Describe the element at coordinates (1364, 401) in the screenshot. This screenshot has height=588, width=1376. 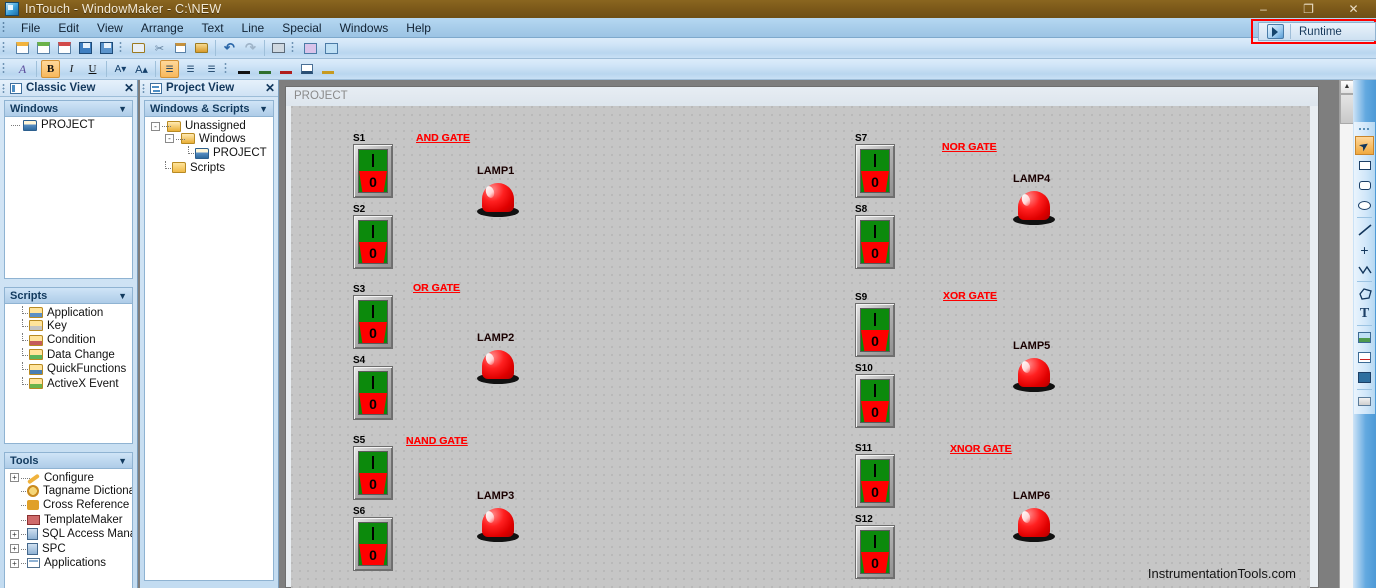
I see `button-tool` at that location.